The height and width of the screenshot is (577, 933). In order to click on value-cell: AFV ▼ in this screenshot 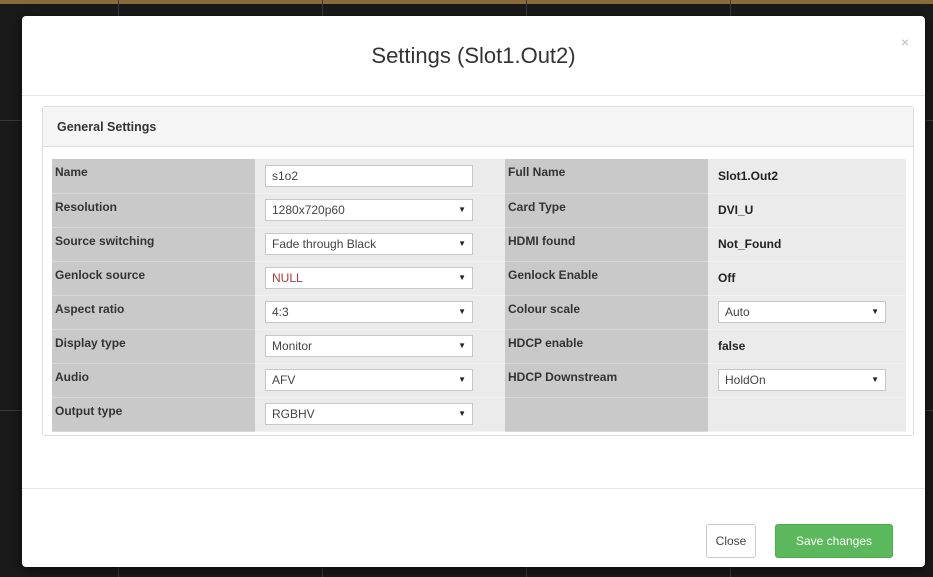, I will do `click(380, 380)`.